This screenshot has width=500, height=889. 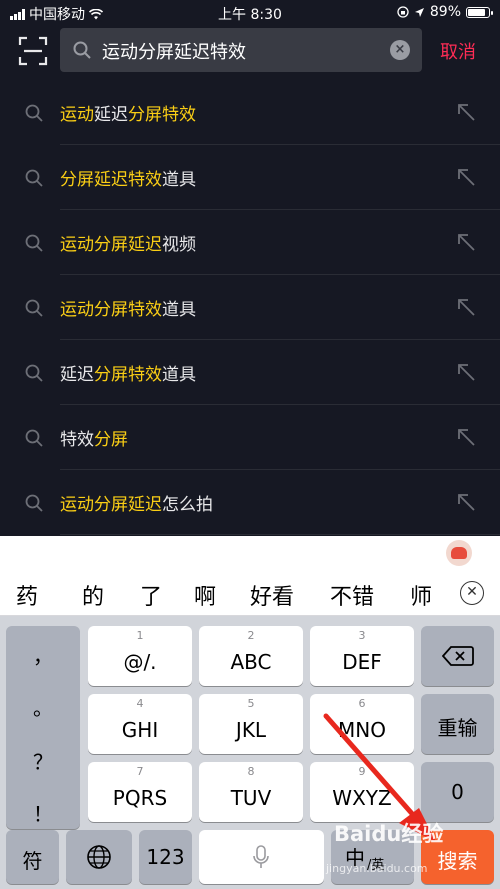 I want to click on key-8: 8 TUV, so click(x=251, y=792).